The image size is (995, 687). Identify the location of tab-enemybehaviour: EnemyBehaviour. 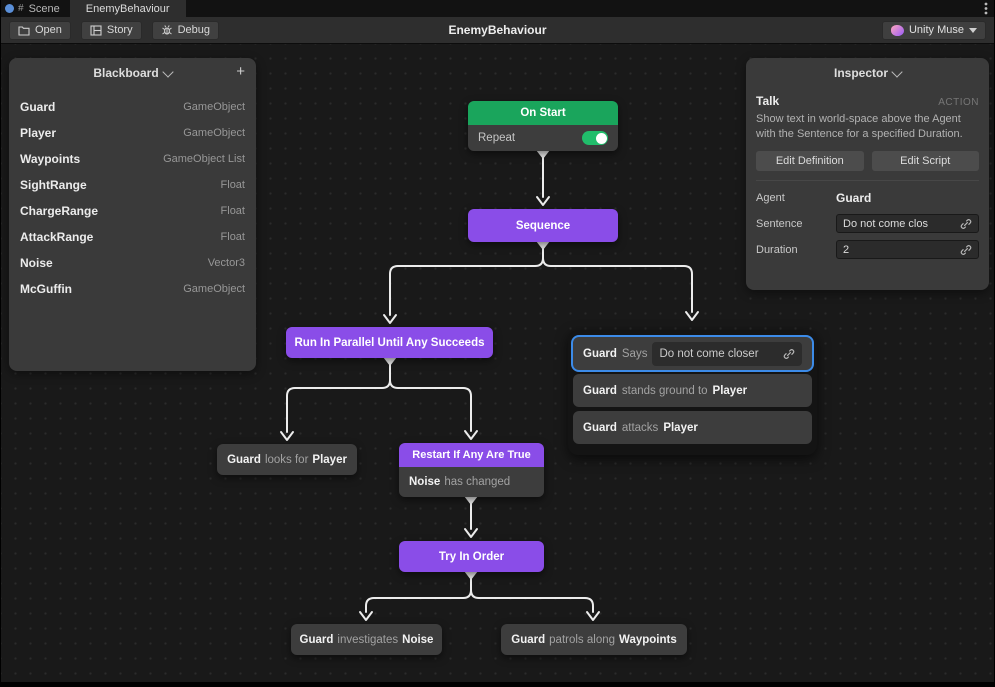
(127, 8).